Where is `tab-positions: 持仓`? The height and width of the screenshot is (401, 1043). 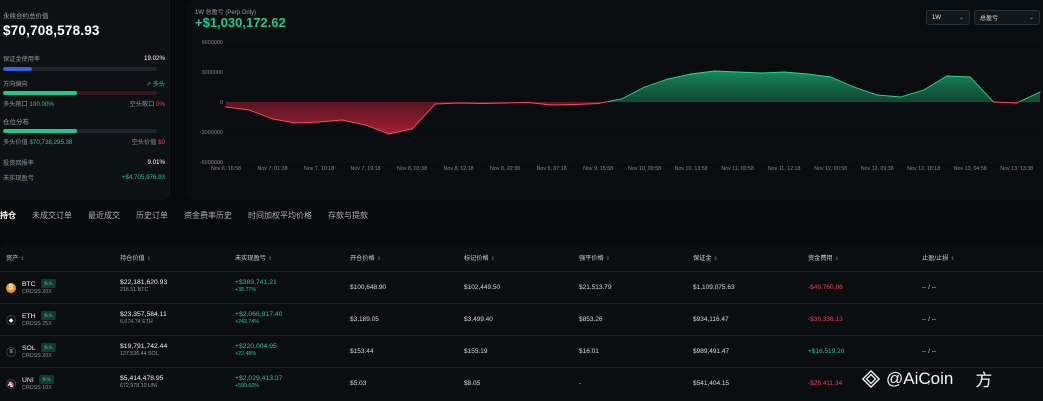
tab-positions: 持仓 is located at coordinates (8, 218).